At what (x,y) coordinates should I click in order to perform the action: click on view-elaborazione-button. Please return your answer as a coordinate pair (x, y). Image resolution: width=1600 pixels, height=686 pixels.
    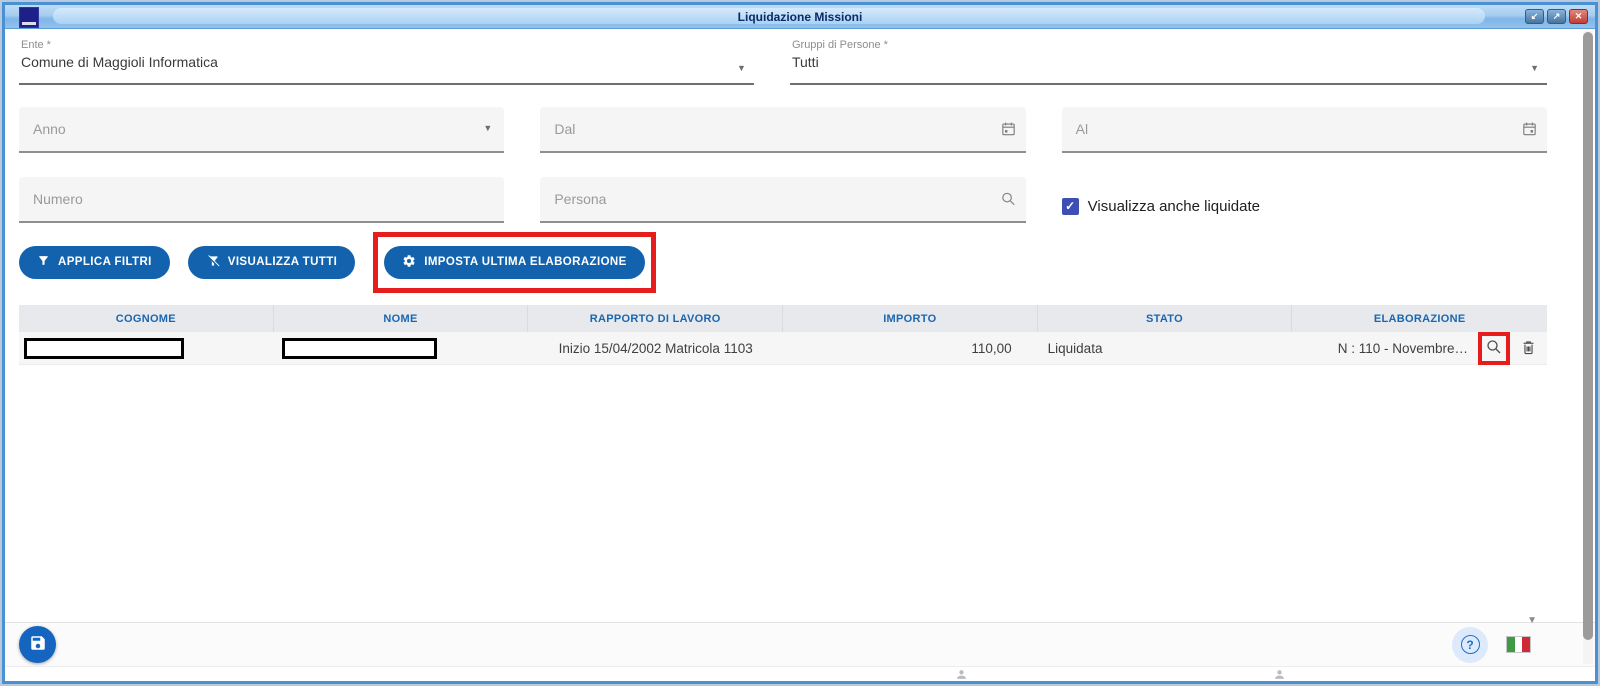
    Looking at the image, I should click on (1494, 348).